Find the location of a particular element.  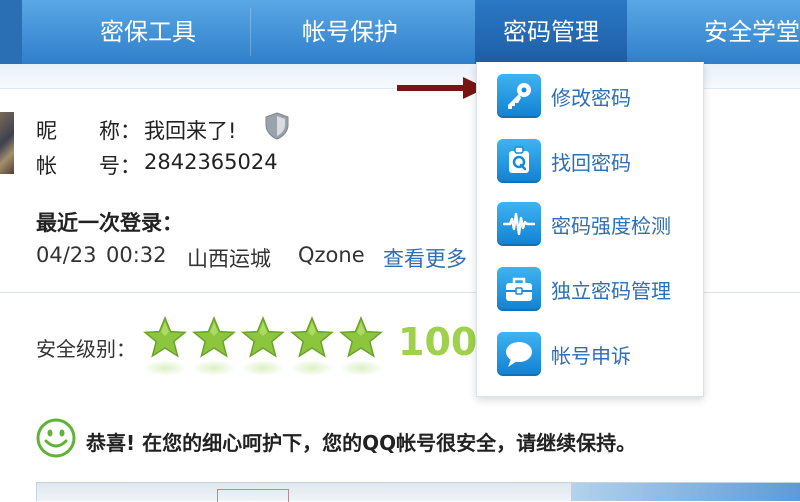

top-nav: 密保工具 帐号保护 密码管理 安全学堂 is located at coordinates (400, 32).